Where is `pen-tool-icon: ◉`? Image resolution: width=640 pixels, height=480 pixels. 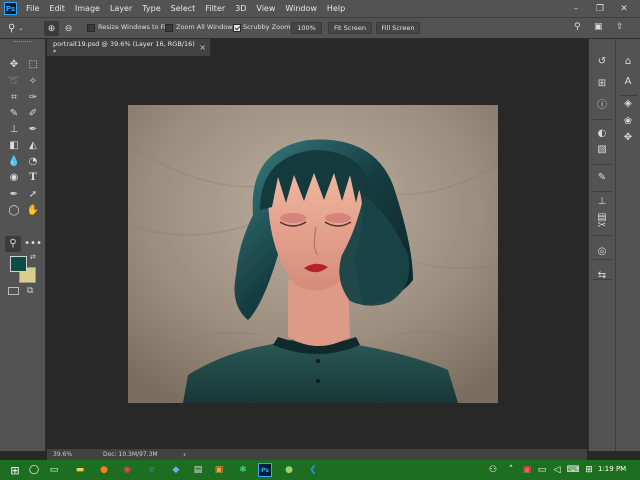
pen-tool-icon: ◉ is located at coordinates (14, 178).